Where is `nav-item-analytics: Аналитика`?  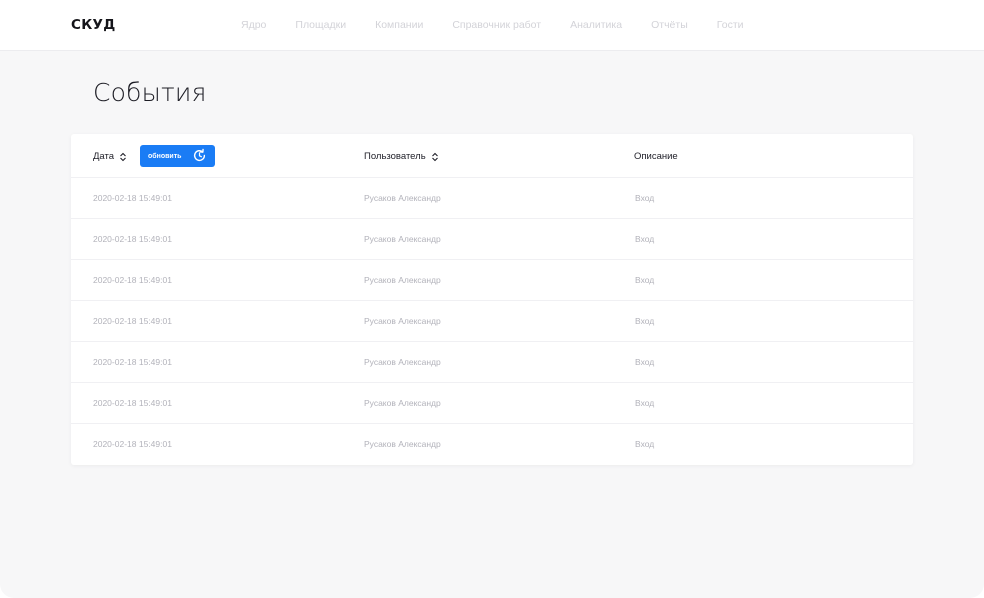
nav-item-analytics: Аналитика is located at coordinates (596, 25).